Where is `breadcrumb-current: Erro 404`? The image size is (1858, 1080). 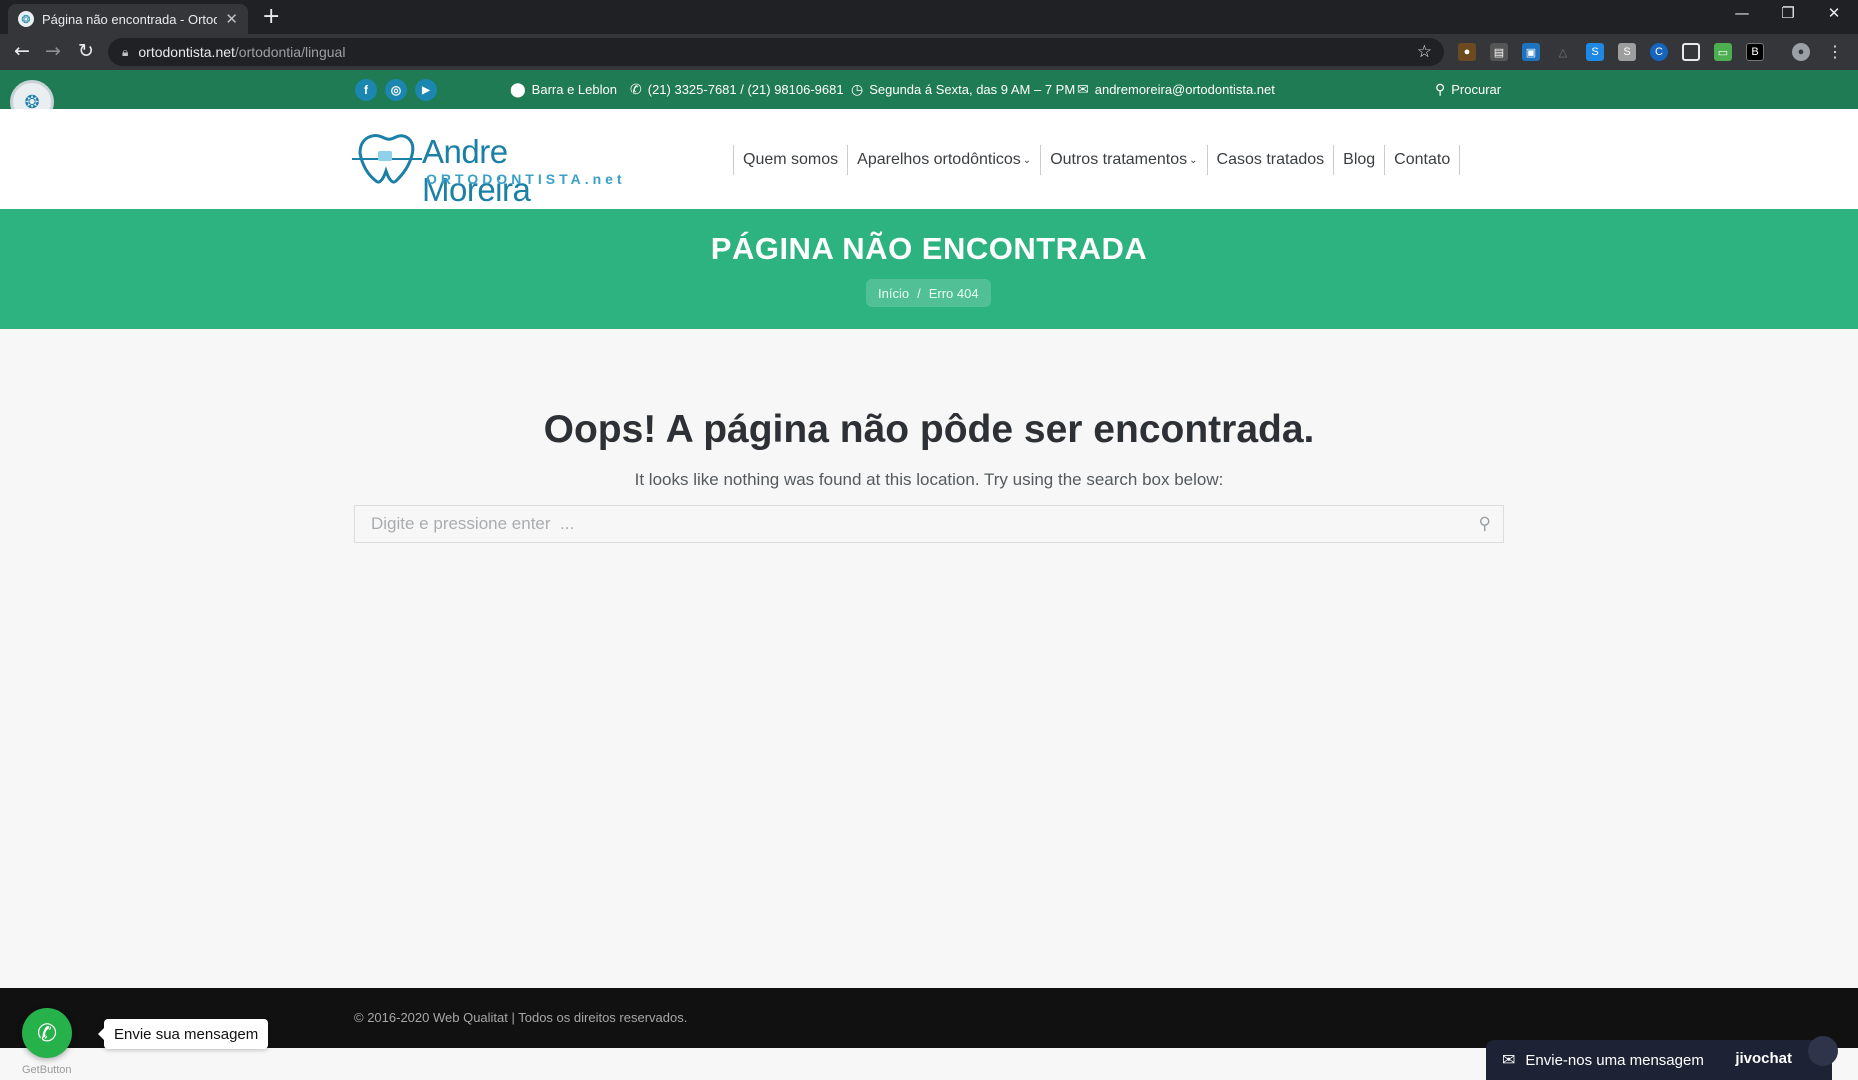
breadcrumb-current: Erro 404 is located at coordinates (953, 293).